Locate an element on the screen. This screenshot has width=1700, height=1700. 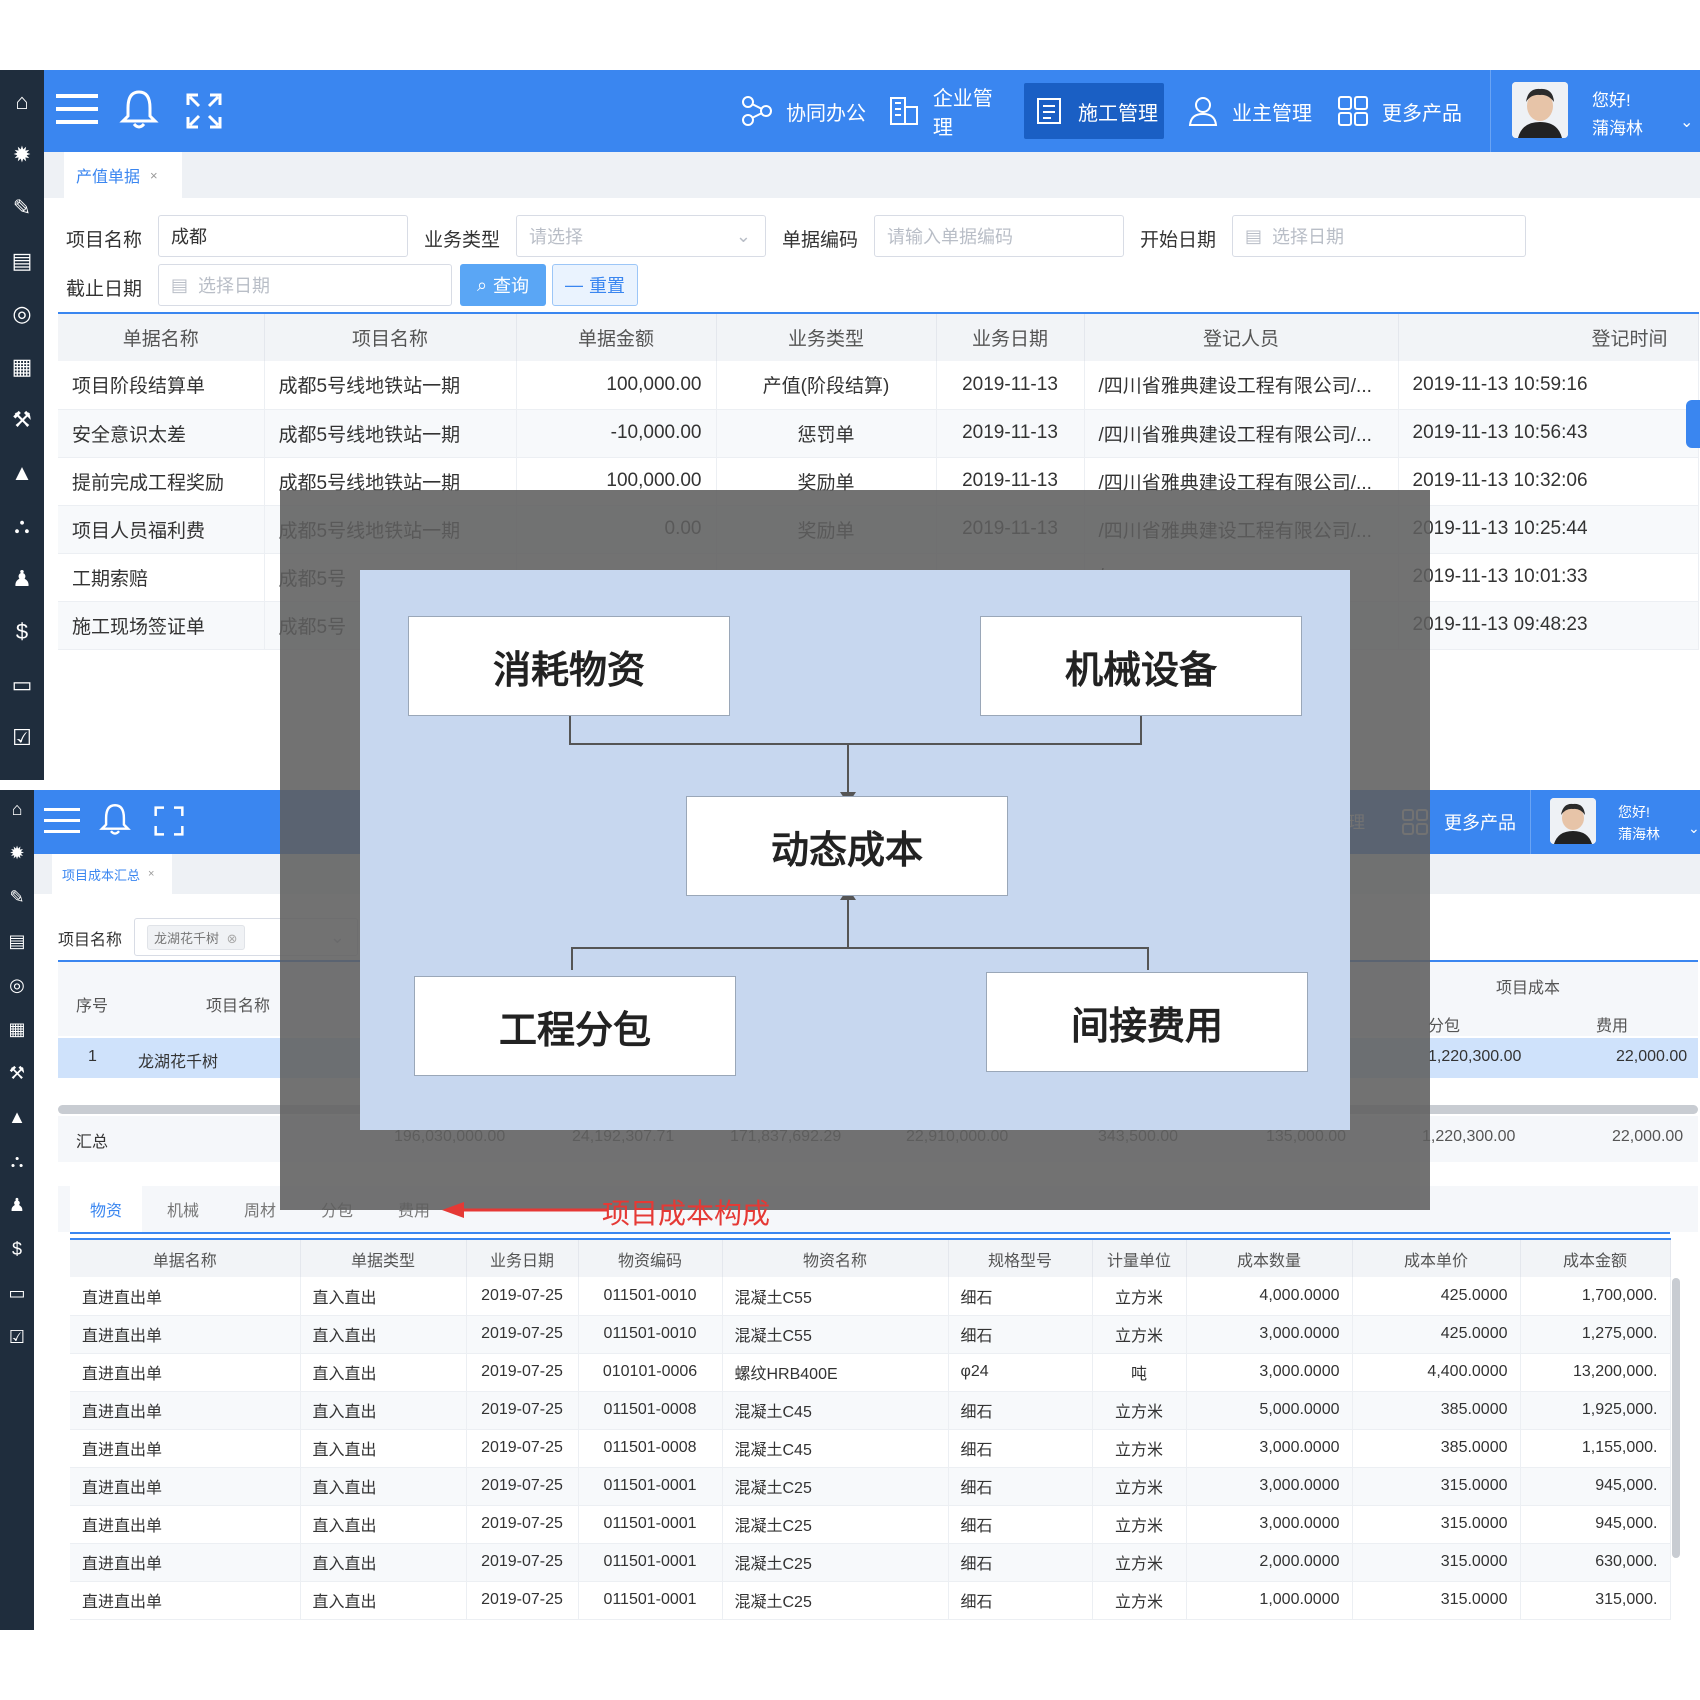
table-header: 物资名称 is located at coordinates (835, 1257).